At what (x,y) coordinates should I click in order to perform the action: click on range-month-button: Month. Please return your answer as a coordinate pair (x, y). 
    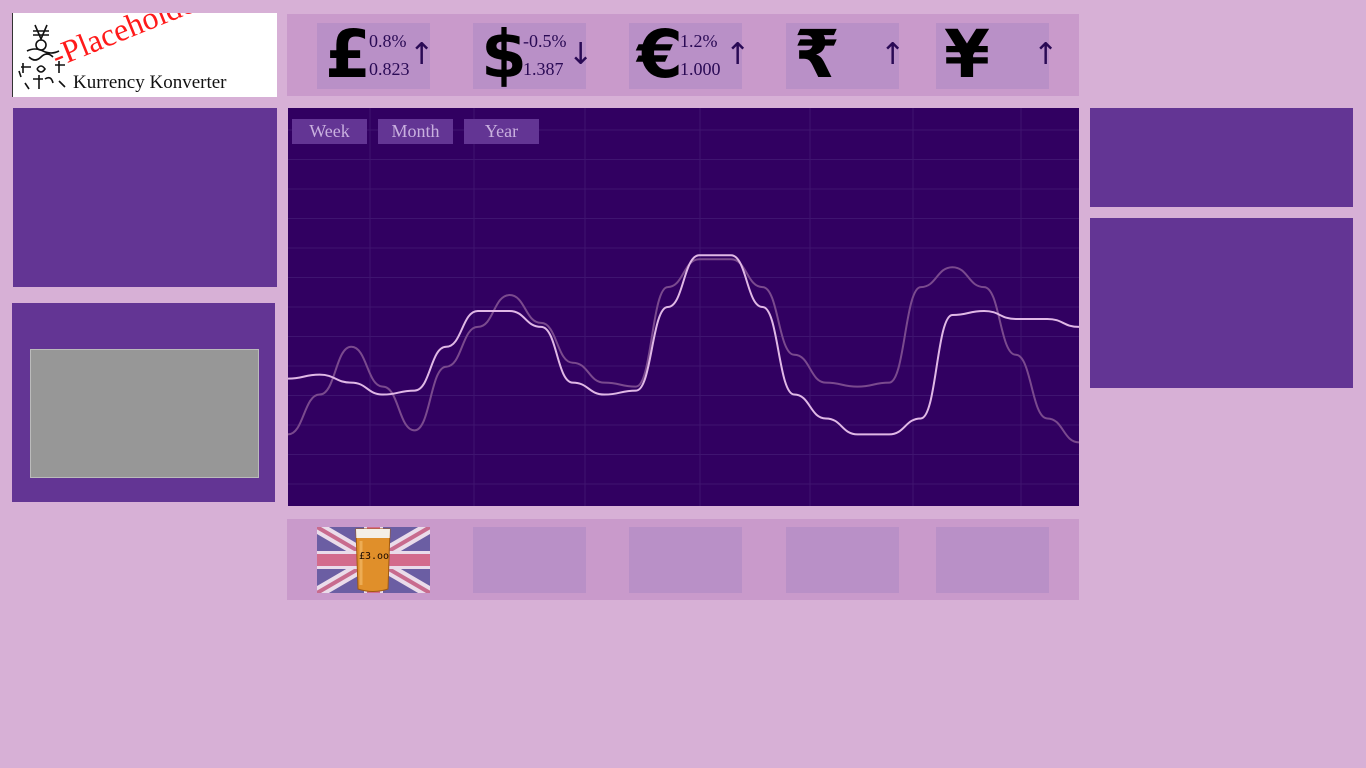
    Looking at the image, I should click on (415, 131).